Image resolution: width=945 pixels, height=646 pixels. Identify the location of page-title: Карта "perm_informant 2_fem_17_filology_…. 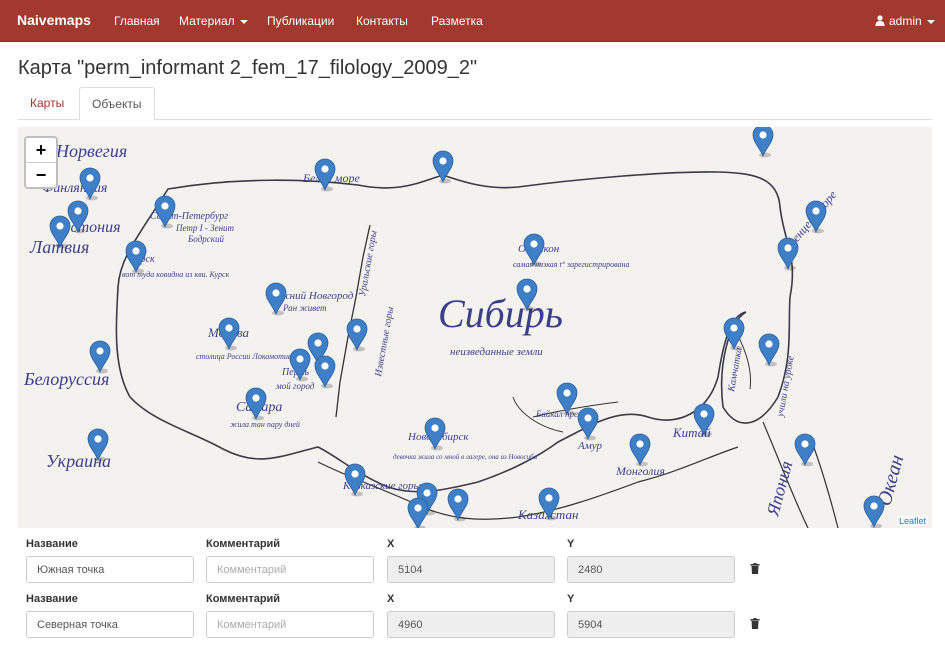
(248, 68).